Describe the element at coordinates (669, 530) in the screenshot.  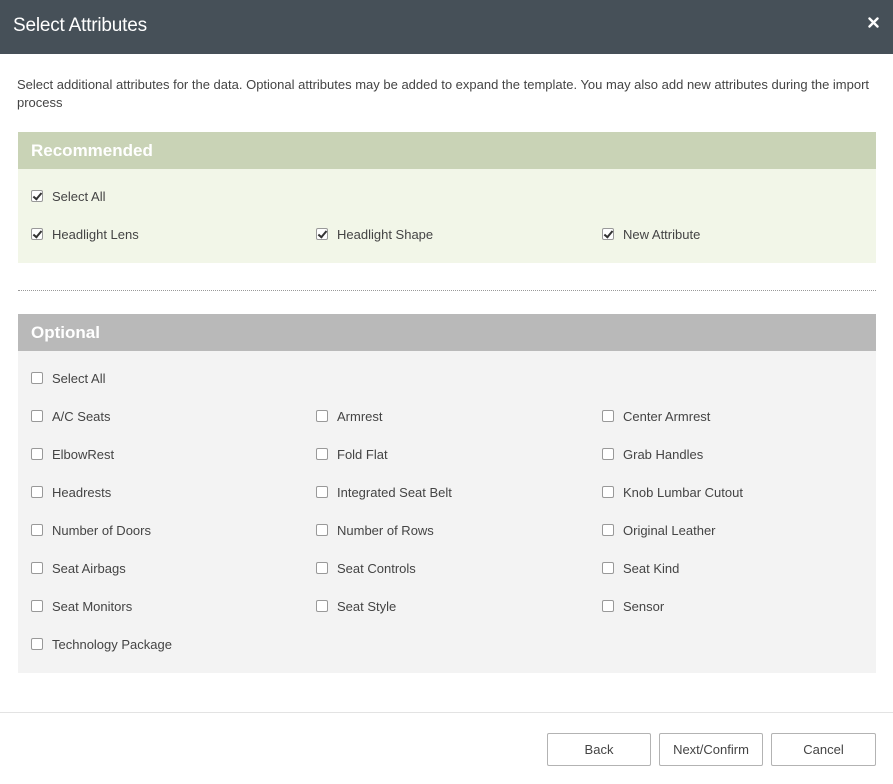
I see `checkbox-label: Original Leather` at that location.